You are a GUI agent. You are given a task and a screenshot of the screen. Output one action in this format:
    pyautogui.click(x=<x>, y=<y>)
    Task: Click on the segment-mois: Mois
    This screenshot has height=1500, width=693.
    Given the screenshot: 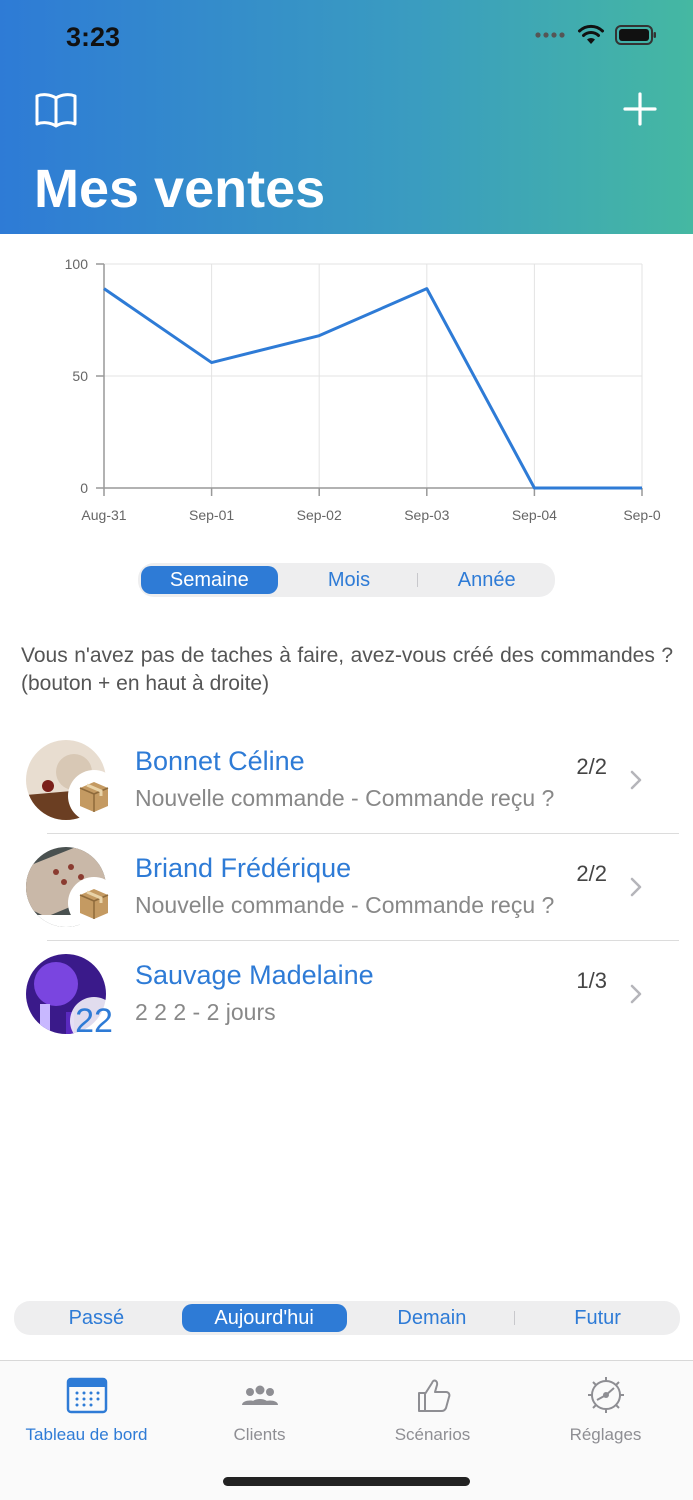 What is the action you would take?
    pyautogui.click(x=349, y=580)
    